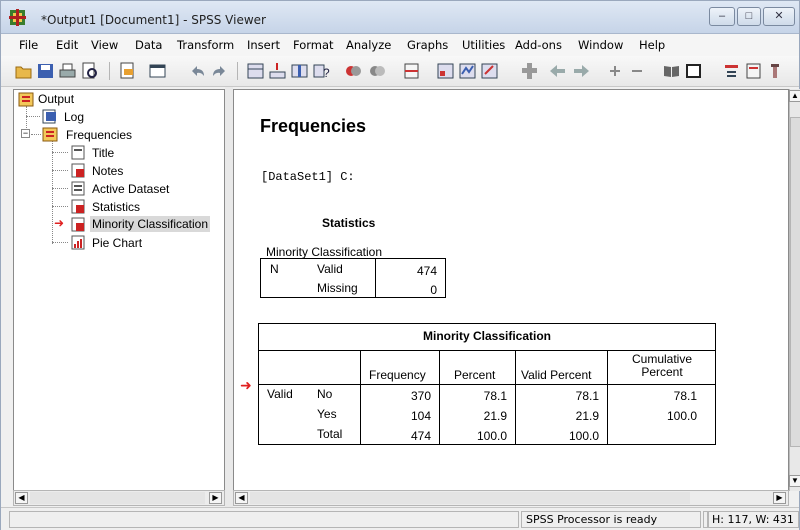 Image resolution: width=800 pixels, height=530 pixels. What do you see at coordinates (731, 71) in the screenshot?
I see `insert-heading-icon` at bounding box center [731, 71].